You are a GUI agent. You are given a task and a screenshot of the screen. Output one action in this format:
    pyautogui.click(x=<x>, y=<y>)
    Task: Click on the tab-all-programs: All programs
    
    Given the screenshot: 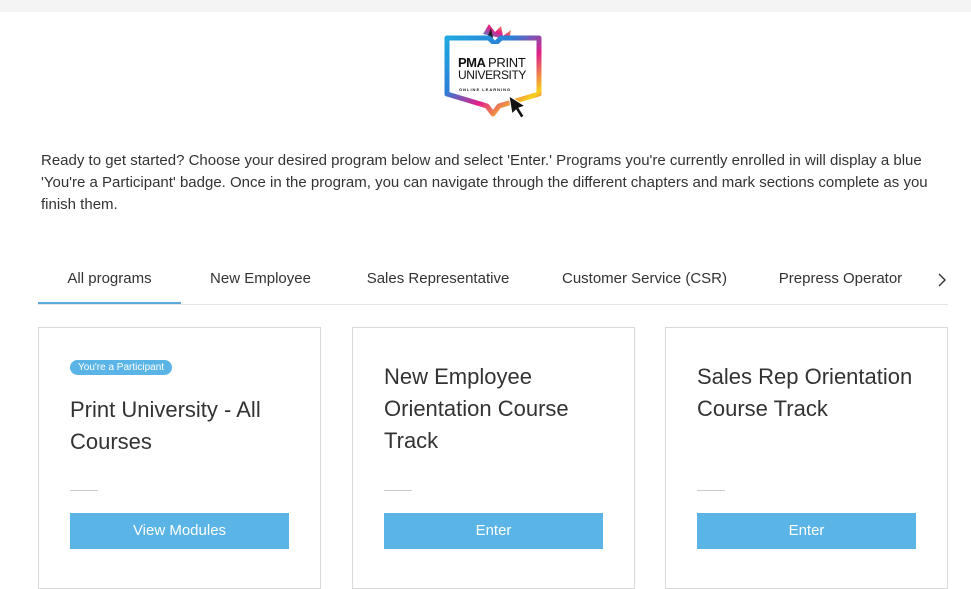 What is the action you would take?
    pyautogui.click(x=109, y=280)
    